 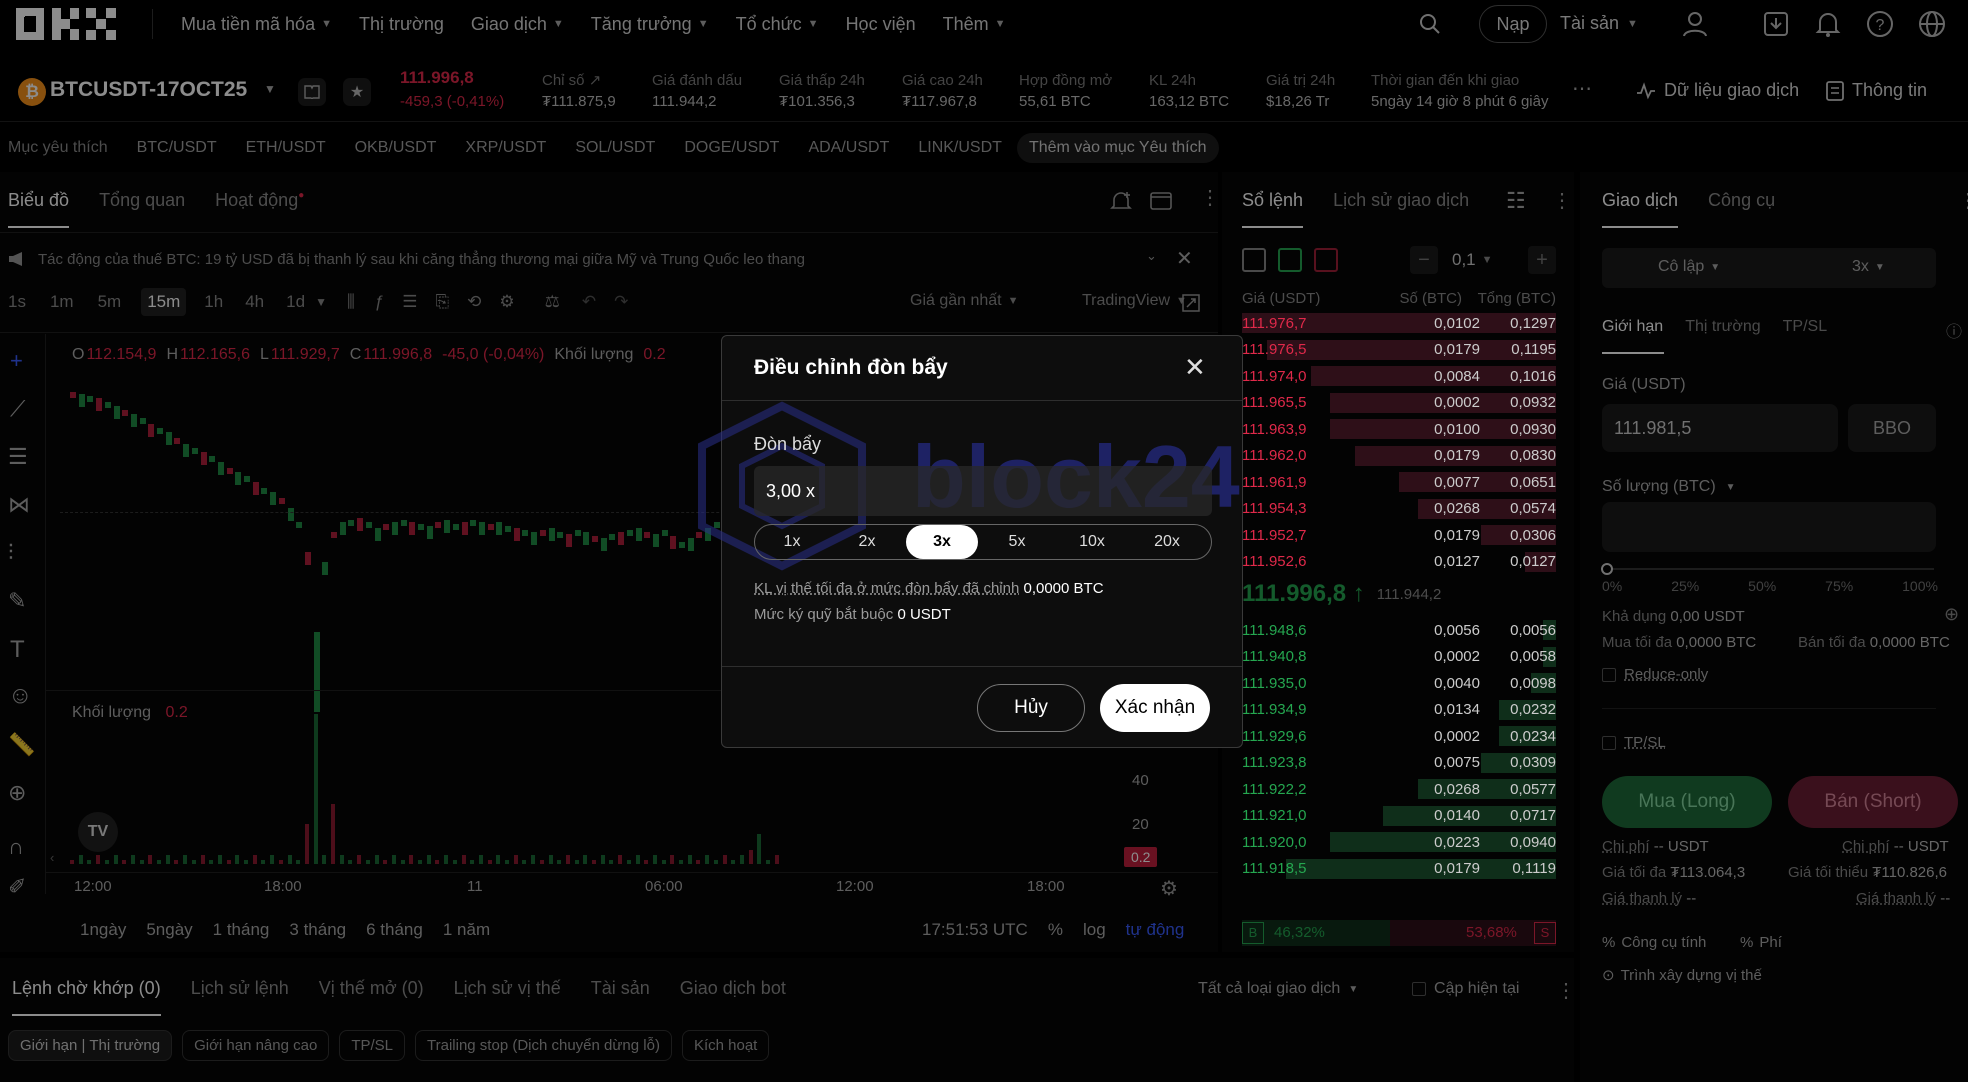 I want to click on leverage-option-5x: 5x, so click(x=1017, y=542).